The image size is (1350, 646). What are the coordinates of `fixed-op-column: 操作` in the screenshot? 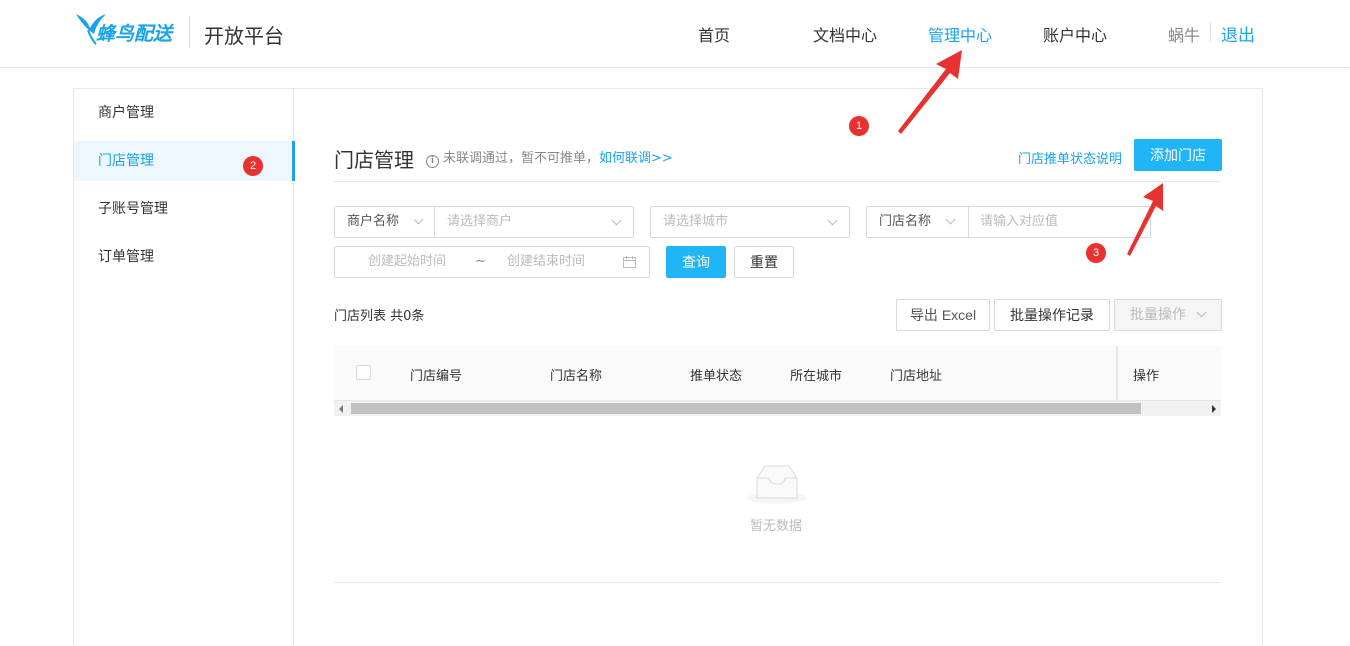 It's located at (1169, 373).